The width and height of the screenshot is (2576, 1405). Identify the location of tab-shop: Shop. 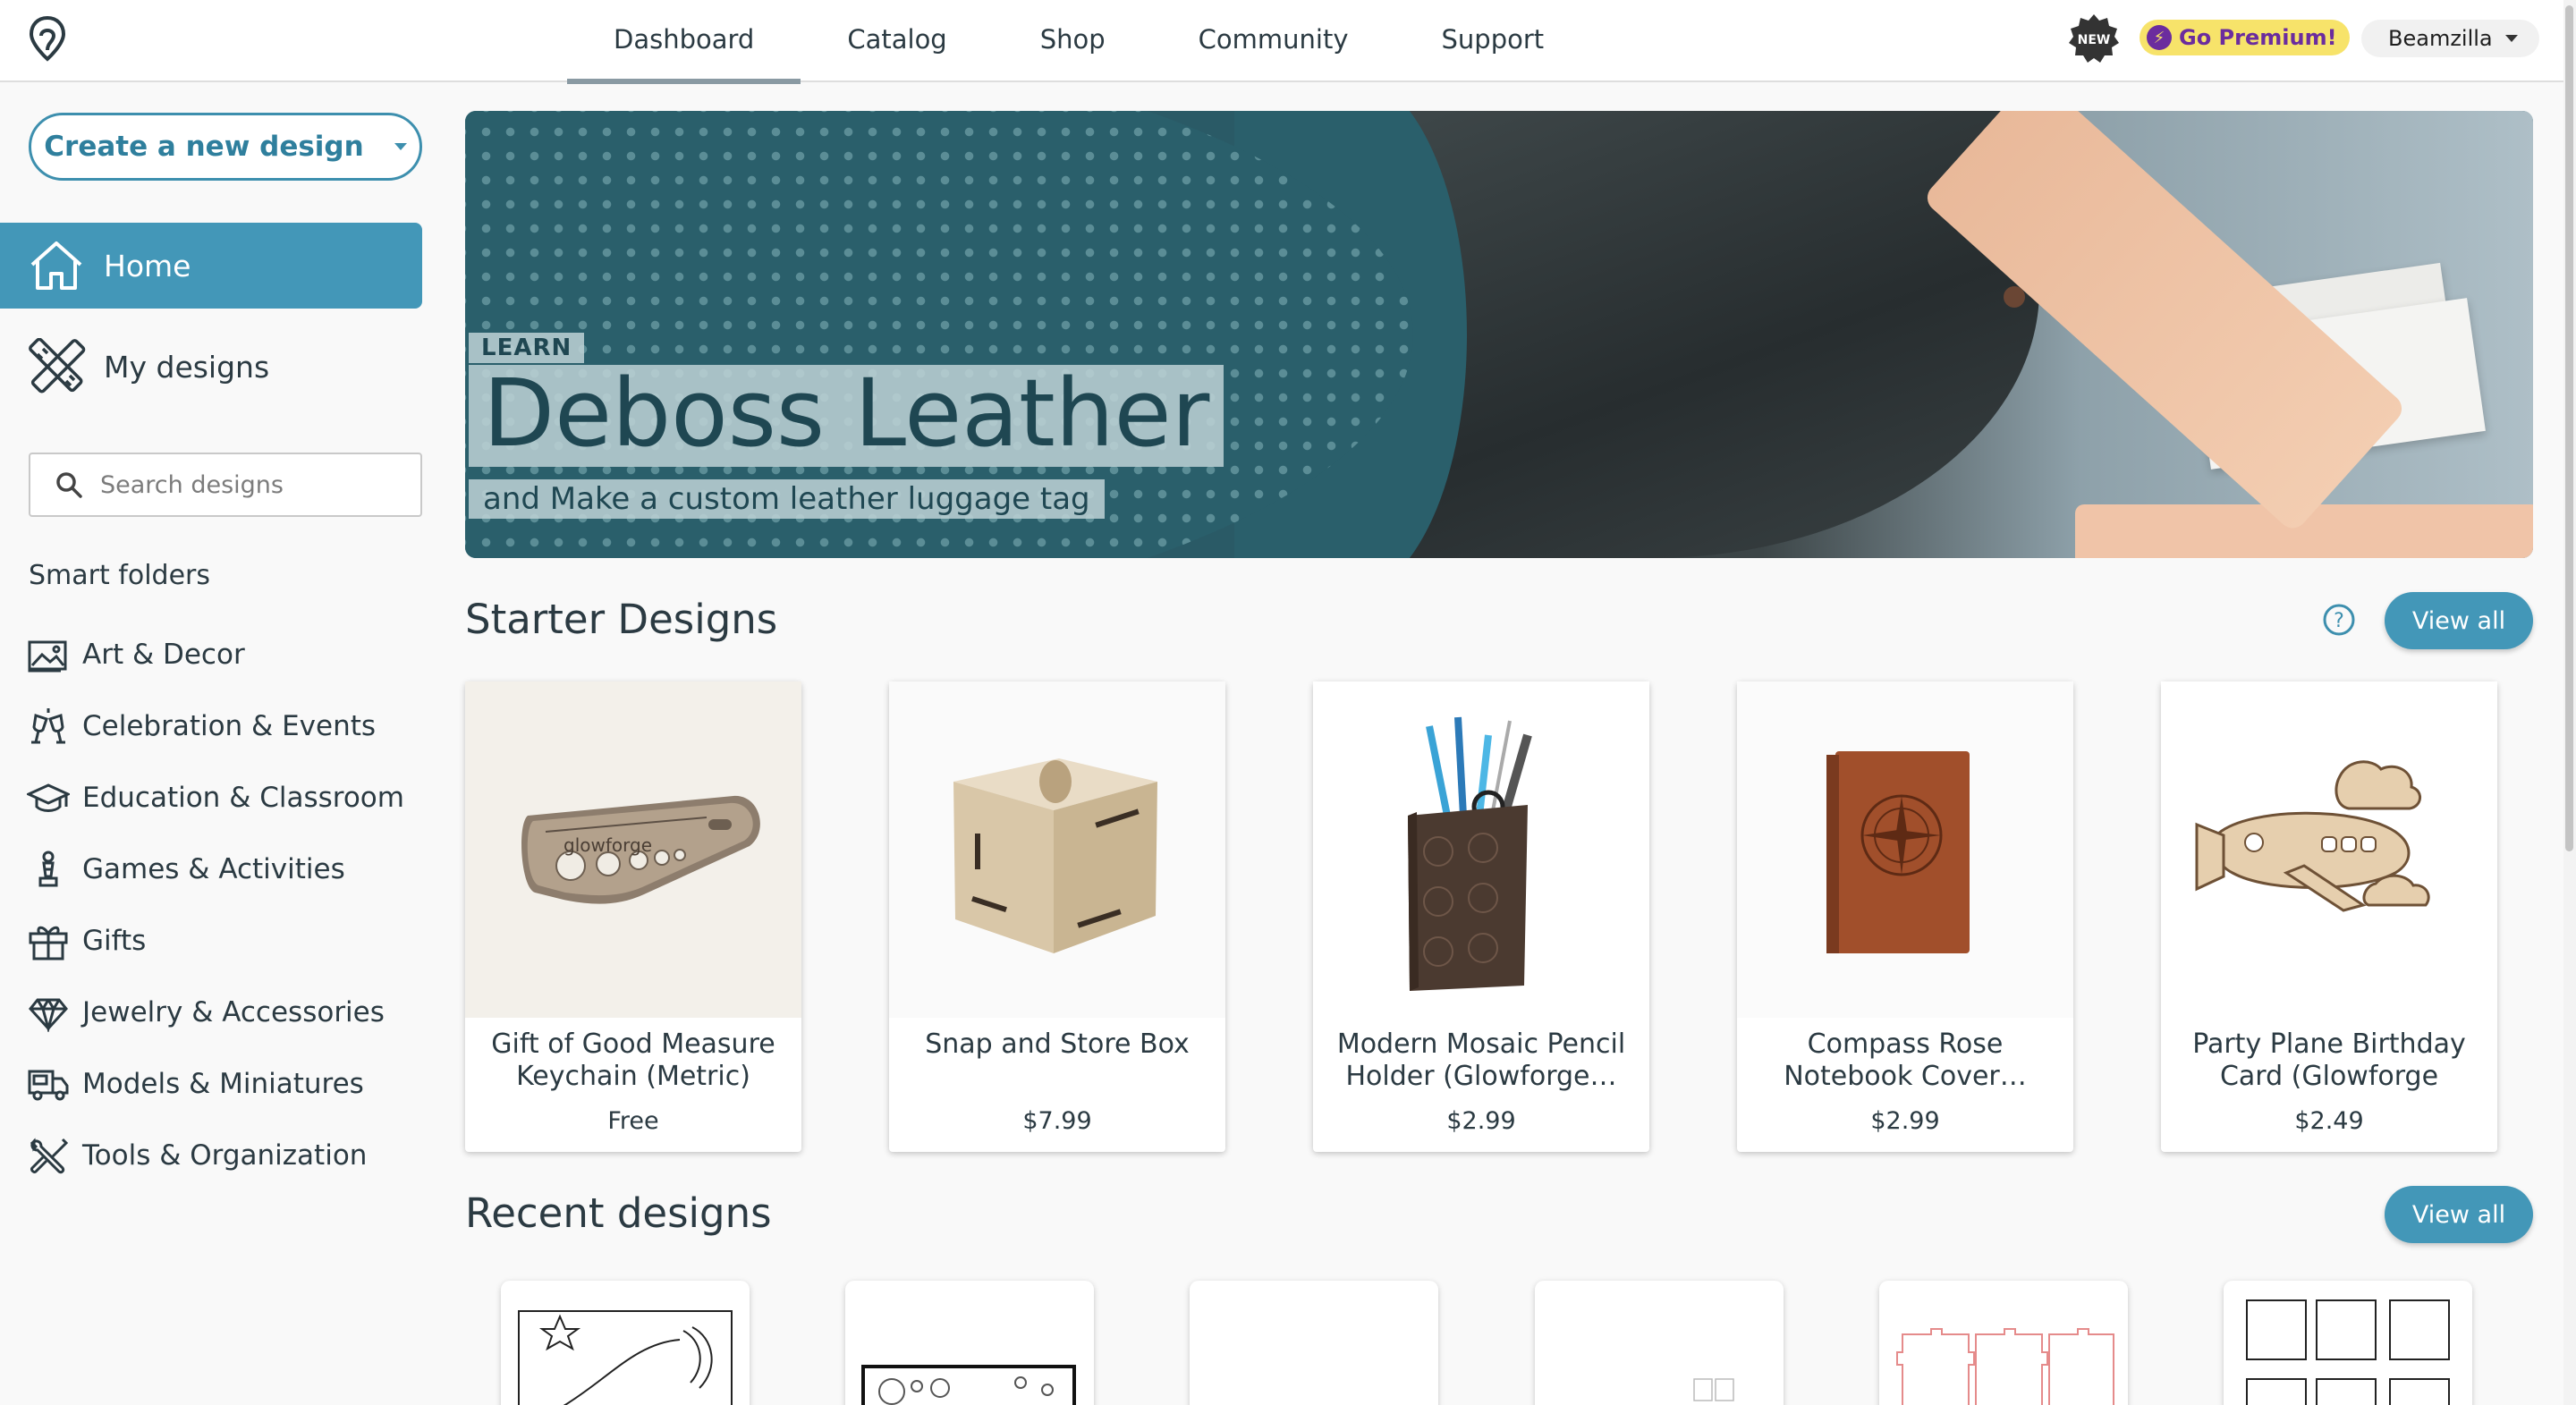
(1073, 41).